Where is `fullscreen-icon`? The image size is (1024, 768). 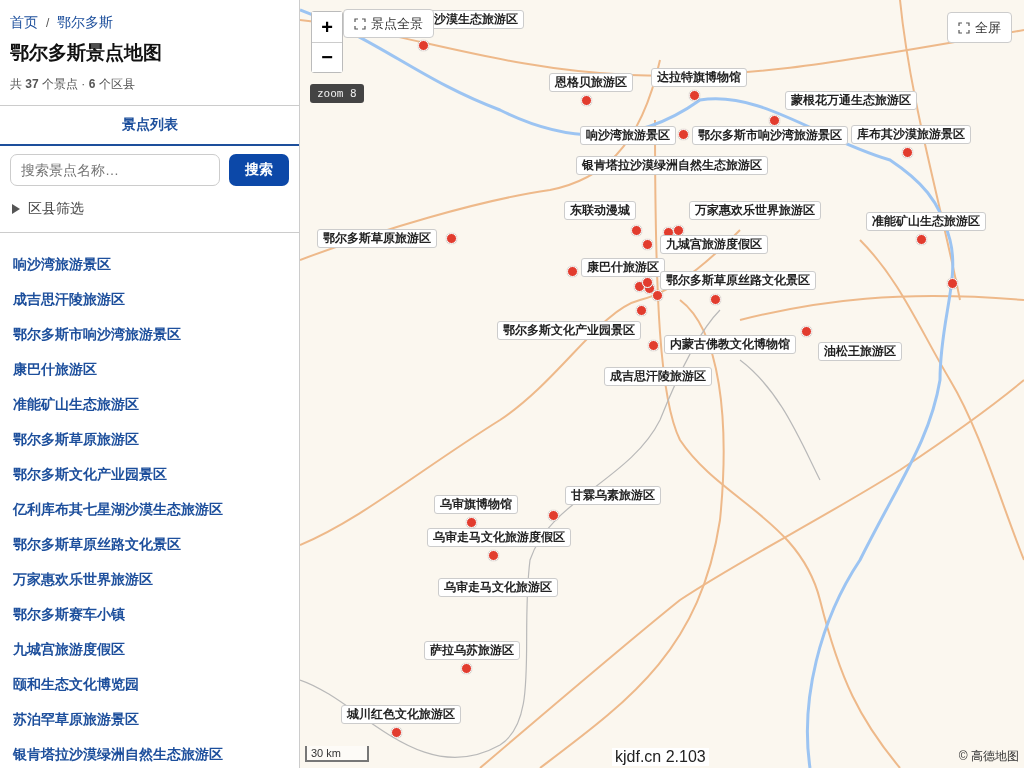 fullscreen-icon is located at coordinates (964, 27).